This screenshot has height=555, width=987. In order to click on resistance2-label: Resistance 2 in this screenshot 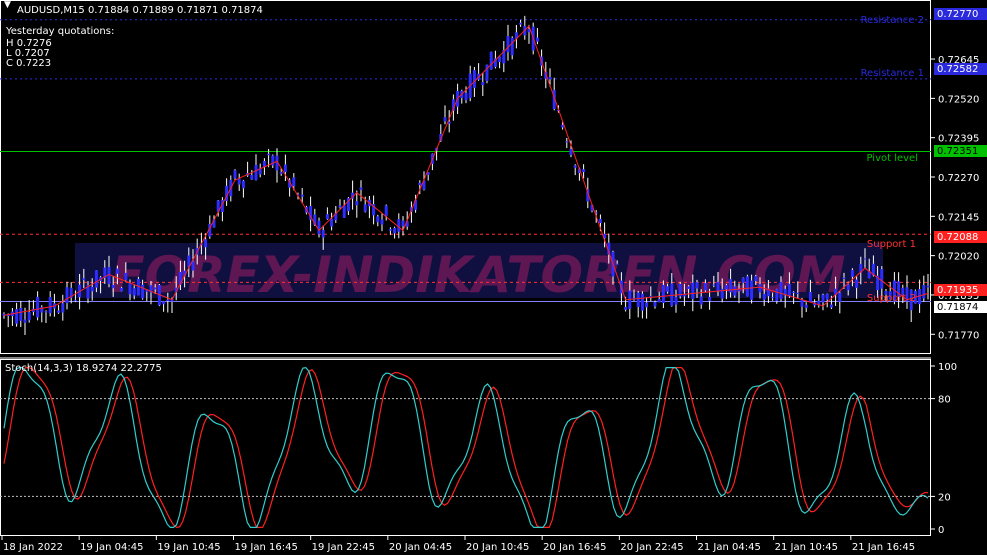, I will do `click(892, 20)`.